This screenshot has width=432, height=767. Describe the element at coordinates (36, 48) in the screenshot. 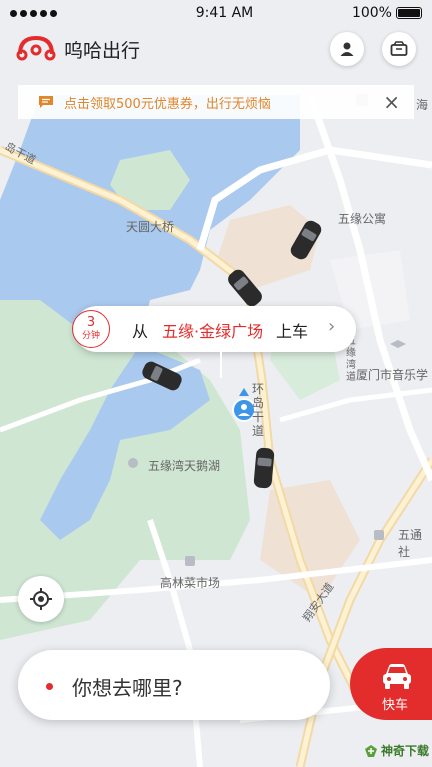

I see `app-logo-icon` at that location.